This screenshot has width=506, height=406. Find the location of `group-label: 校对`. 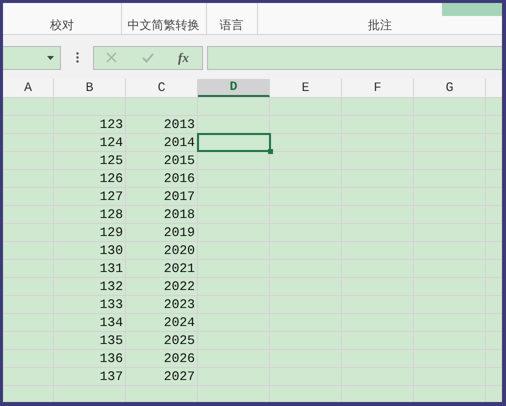

group-label: 校对 is located at coordinates (62, 25).